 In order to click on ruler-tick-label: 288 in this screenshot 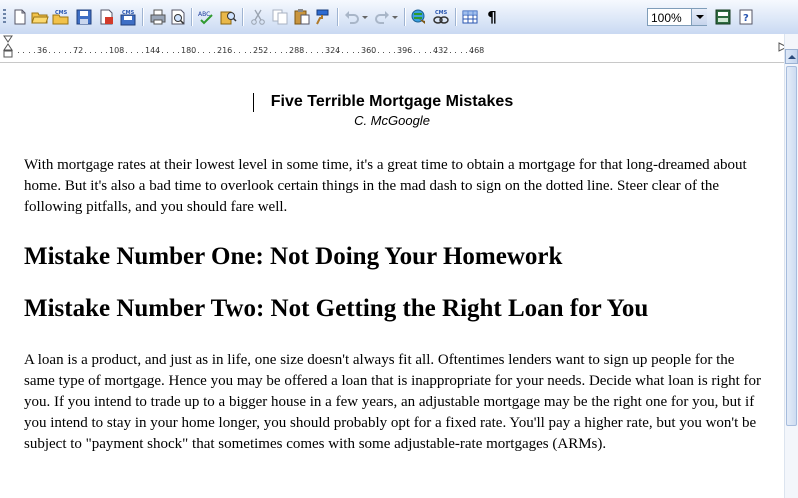, I will do `click(297, 50)`.